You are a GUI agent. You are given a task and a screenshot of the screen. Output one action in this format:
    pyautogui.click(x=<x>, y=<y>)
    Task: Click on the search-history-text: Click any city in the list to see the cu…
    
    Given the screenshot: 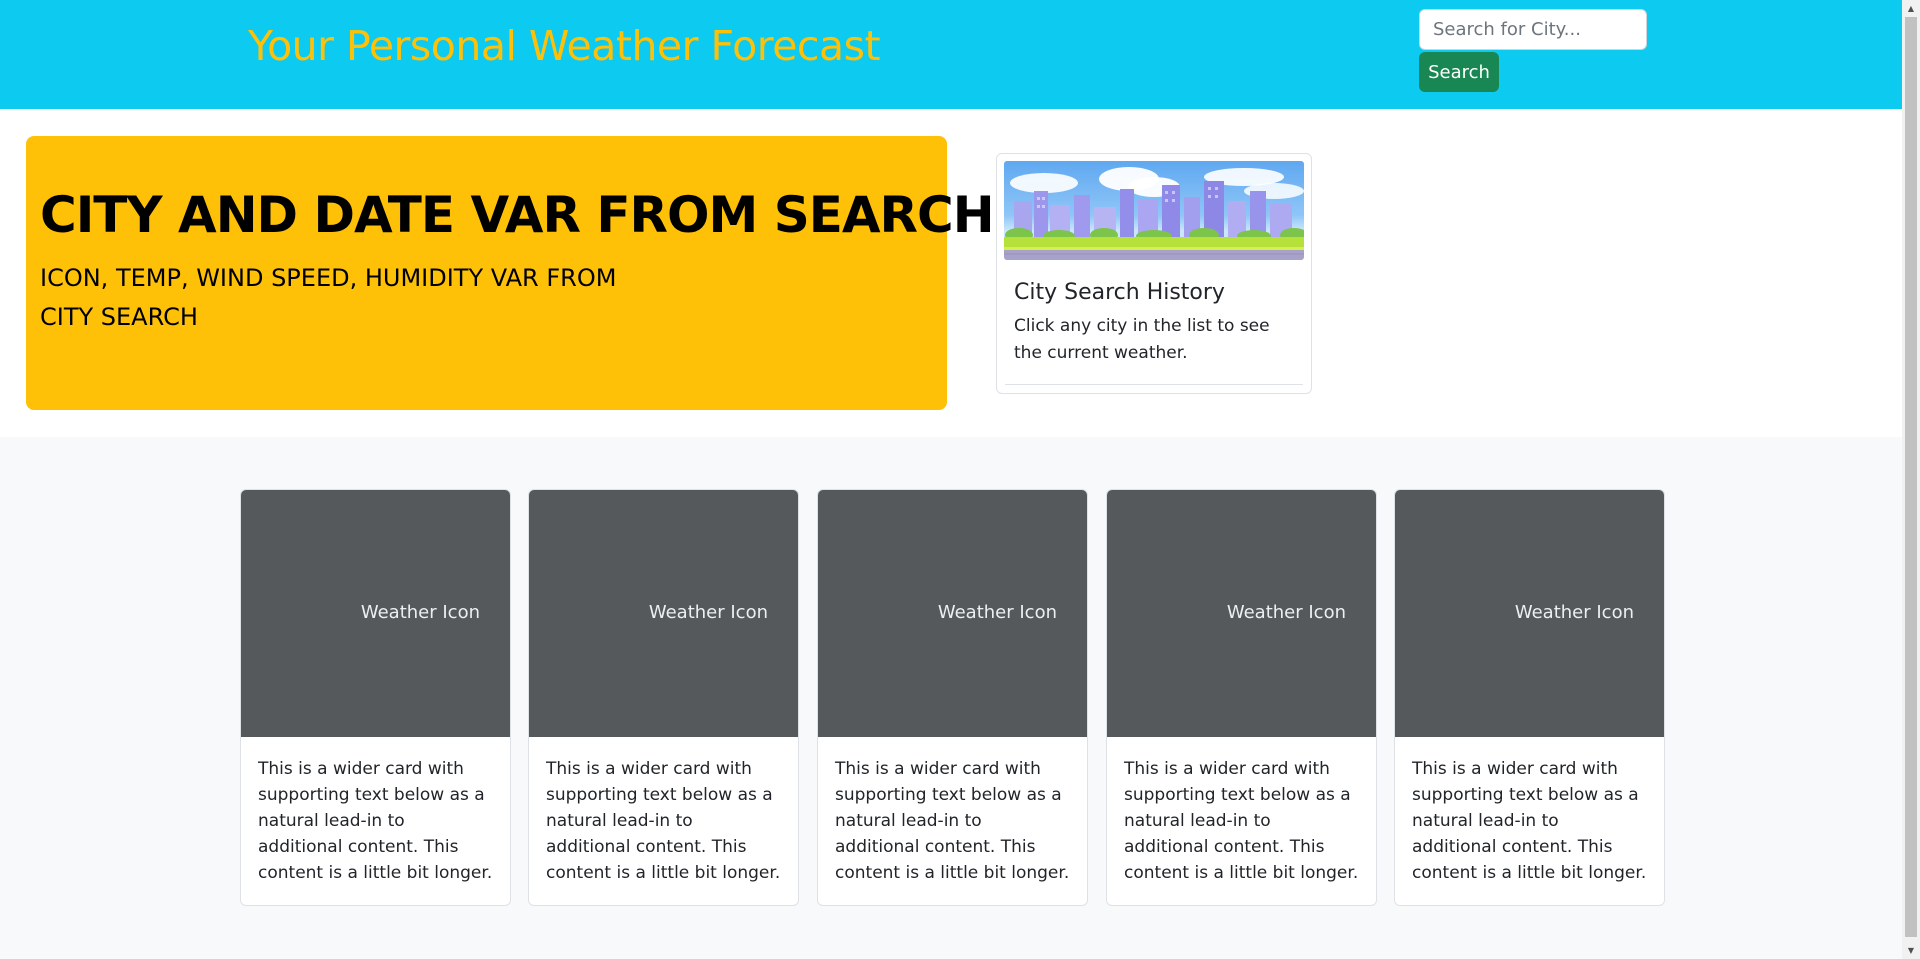 What is the action you would take?
    pyautogui.click(x=1142, y=339)
    